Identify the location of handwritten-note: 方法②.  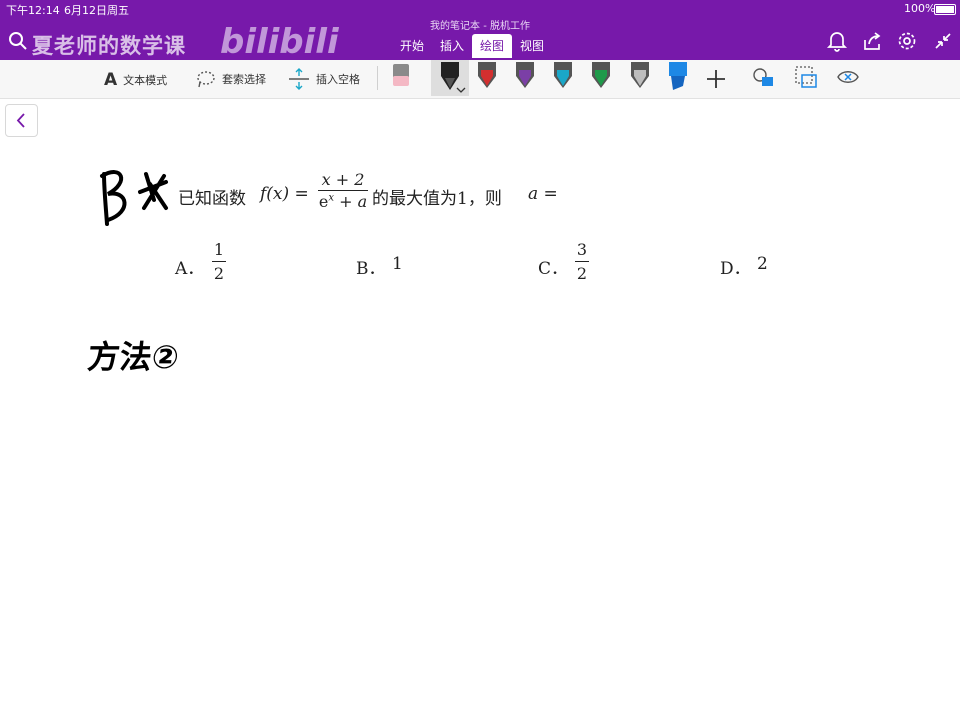
(133, 357).